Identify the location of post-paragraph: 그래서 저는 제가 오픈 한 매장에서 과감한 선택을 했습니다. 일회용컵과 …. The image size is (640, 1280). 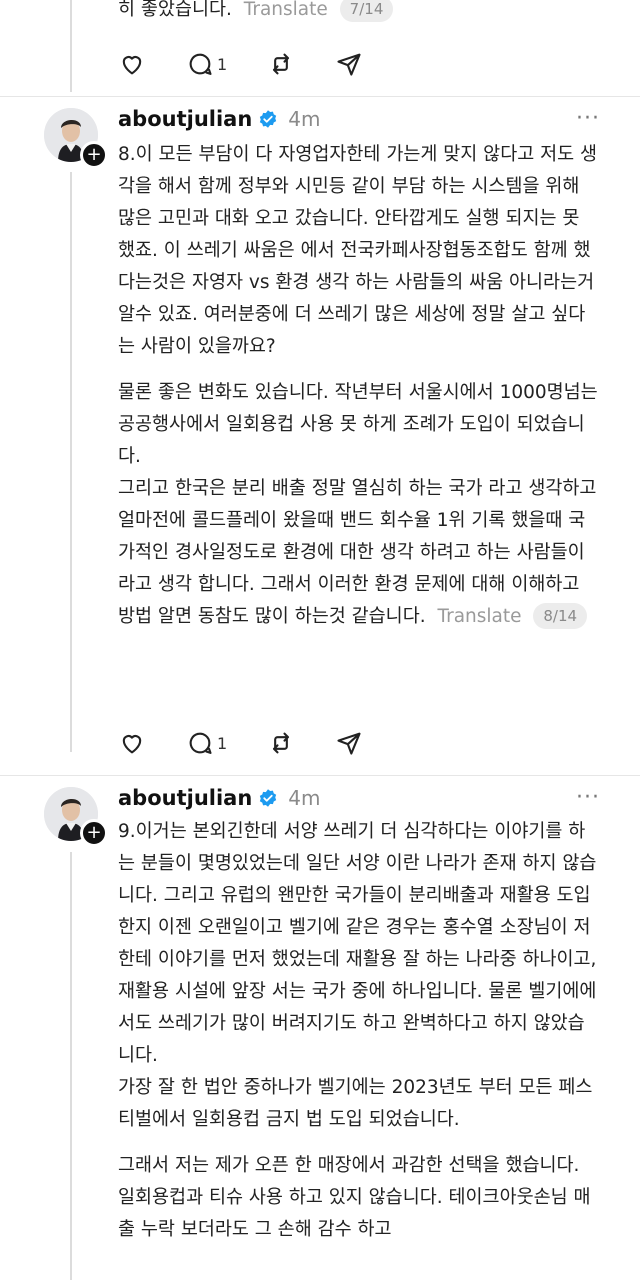
(354, 1197).